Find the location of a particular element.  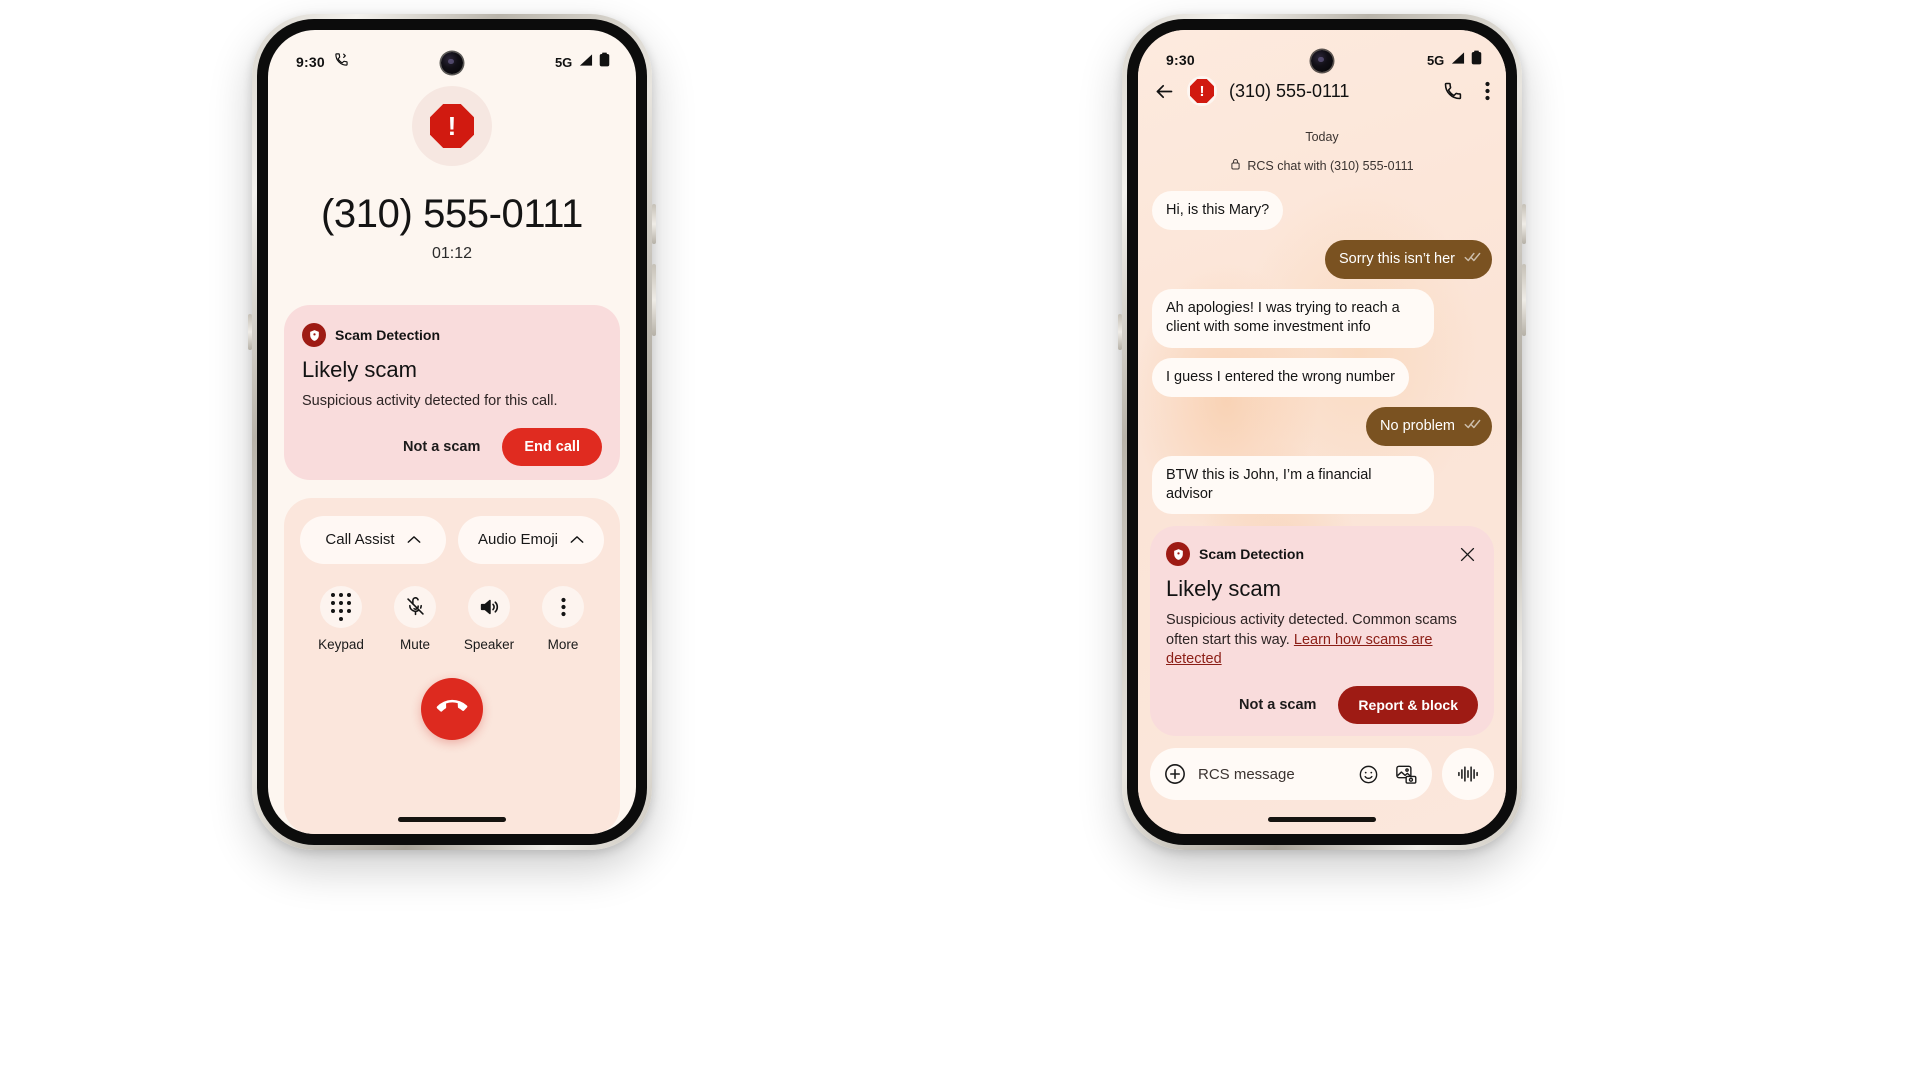

device-button-volume-up is located at coordinates (654, 224).